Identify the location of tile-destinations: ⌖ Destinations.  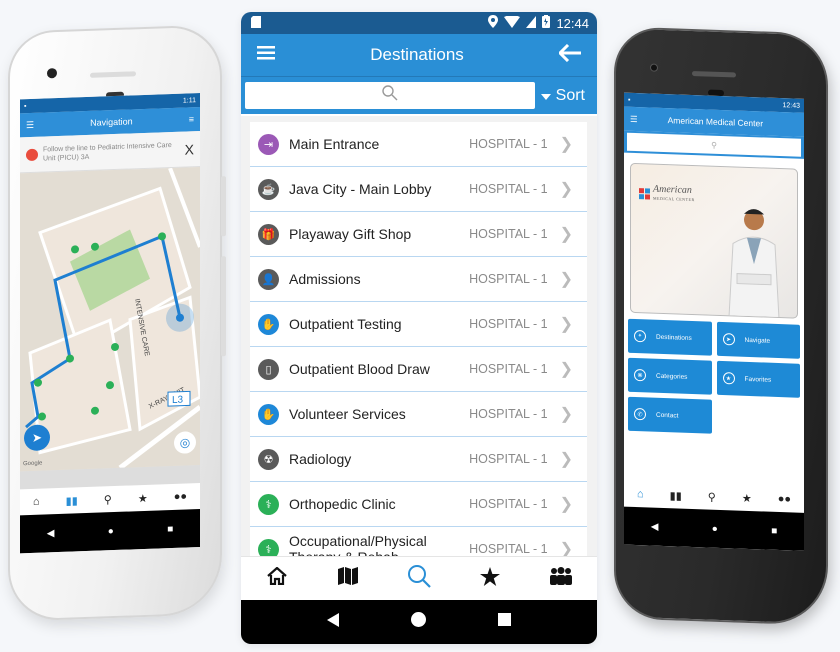
(670, 337).